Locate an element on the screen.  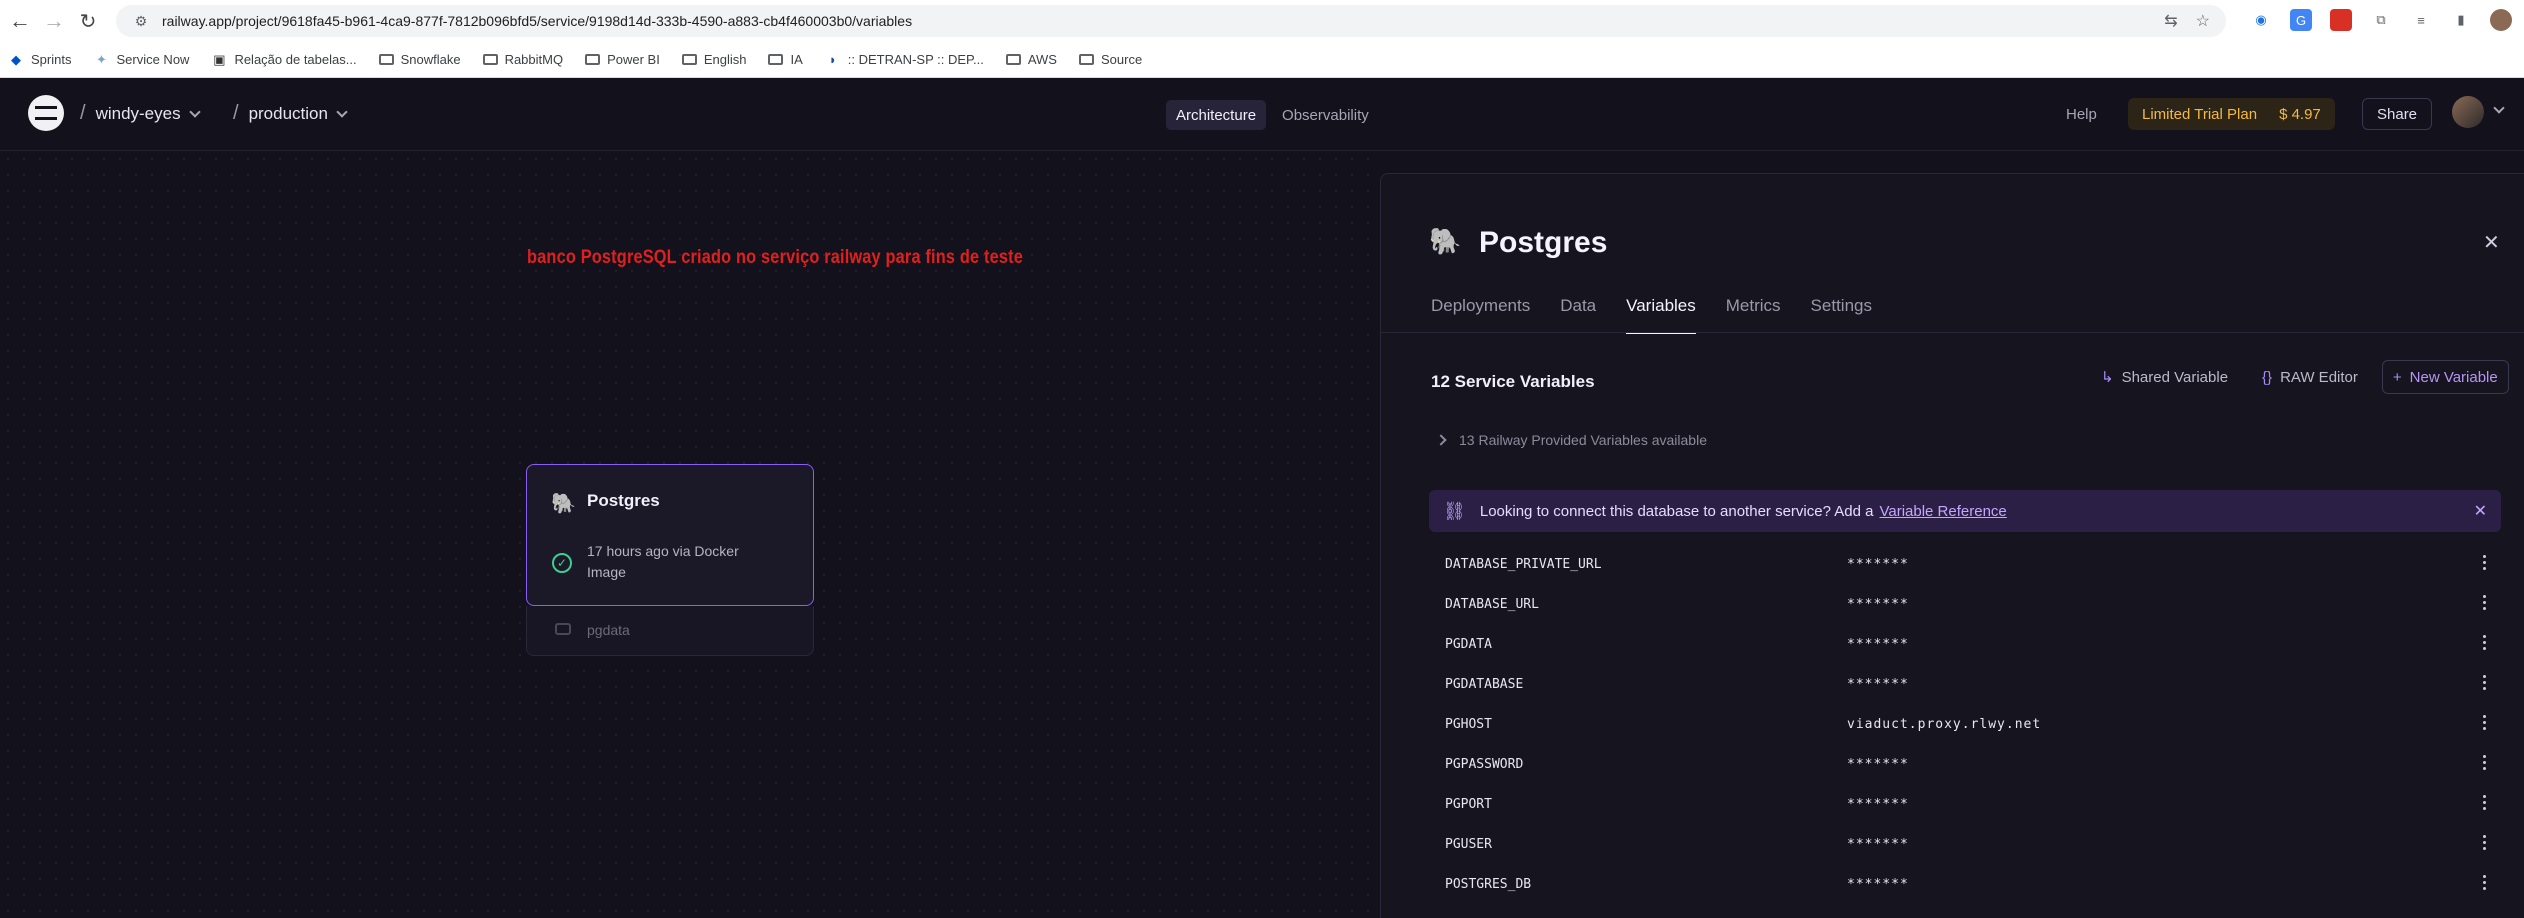
site-info-icon: ⚙ is located at coordinates (141, 21).